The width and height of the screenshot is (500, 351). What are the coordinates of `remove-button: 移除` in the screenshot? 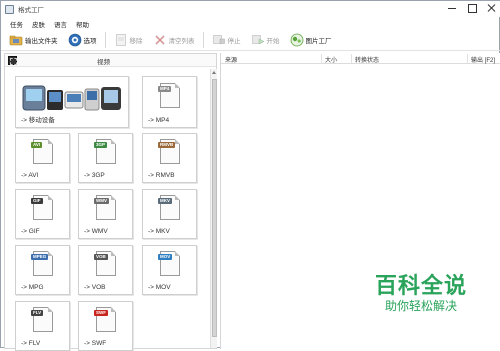 It's located at (128, 40).